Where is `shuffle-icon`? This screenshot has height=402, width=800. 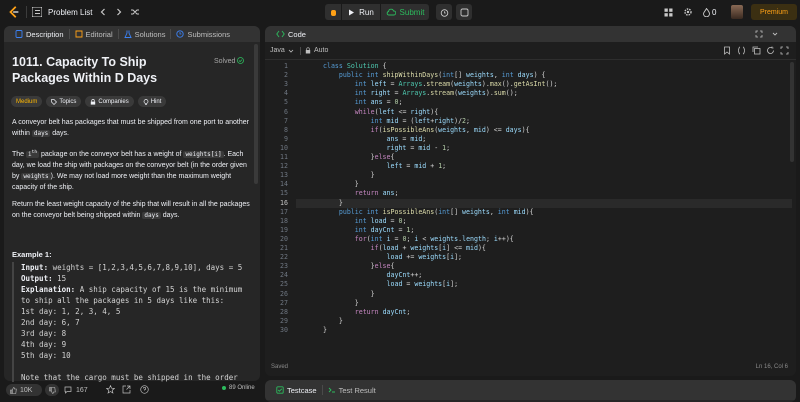
shuffle-icon is located at coordinates (135, 12).